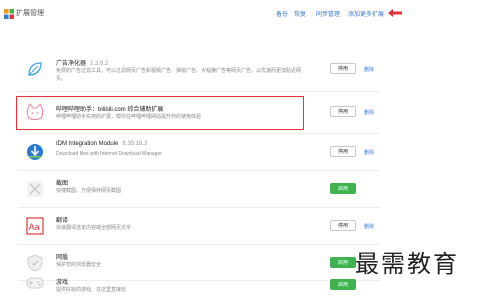  Describe the element at coordinates (35, 152) in the screenshot. I see `idm-download-icon` at that location.